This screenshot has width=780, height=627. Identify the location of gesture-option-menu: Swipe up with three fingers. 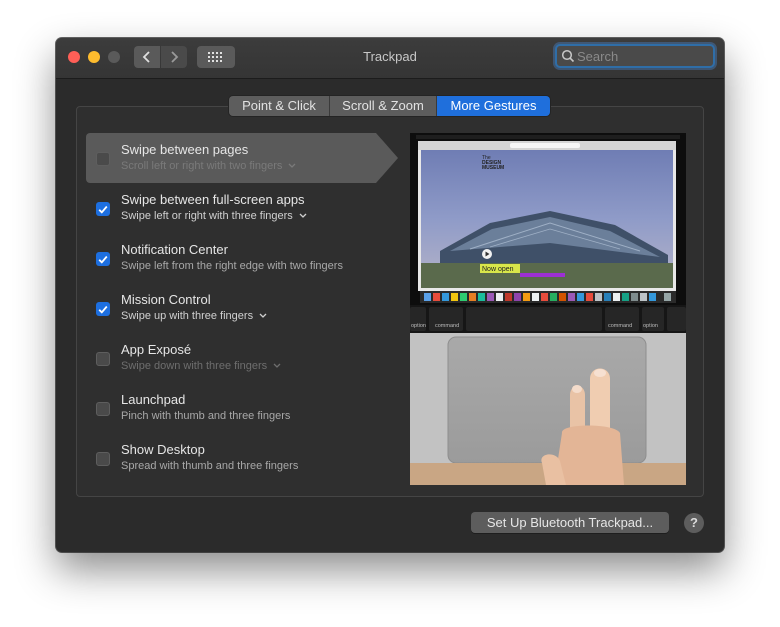
(194, 316).